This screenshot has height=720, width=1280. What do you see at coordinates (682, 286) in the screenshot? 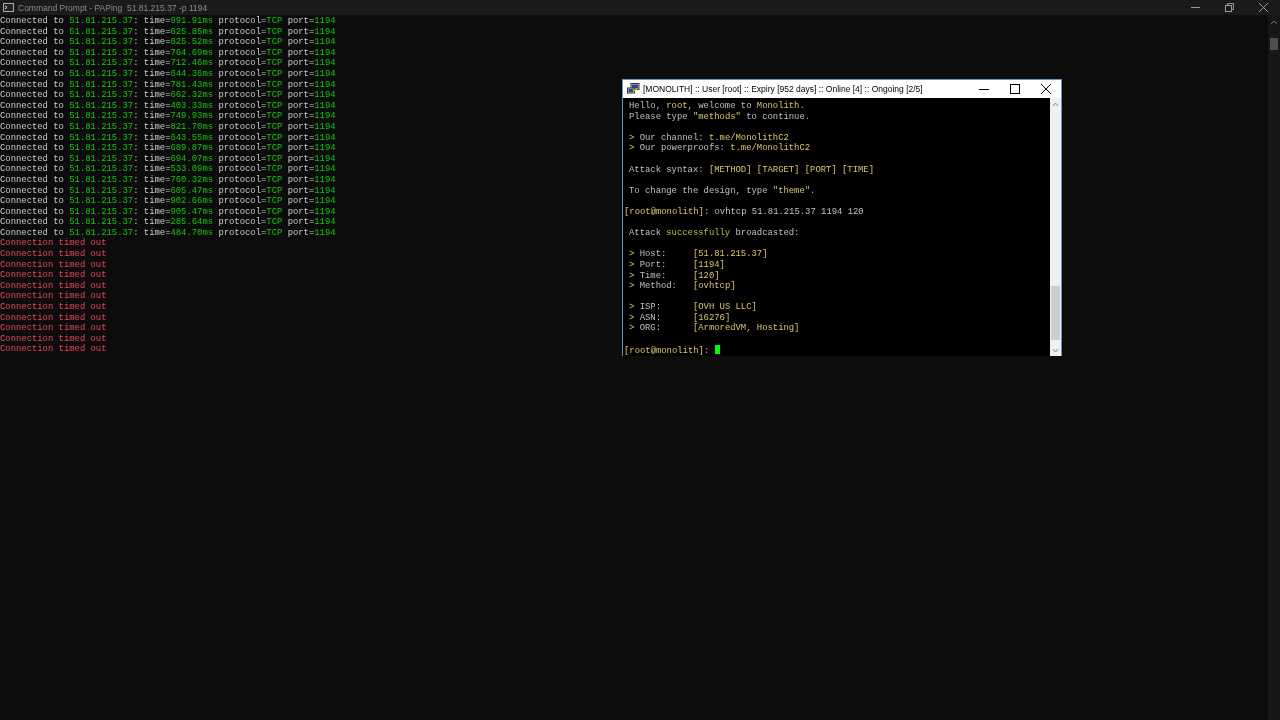
I see `terminal-line: > Method: [ovhtcp]` at bounding box center [682, 286].